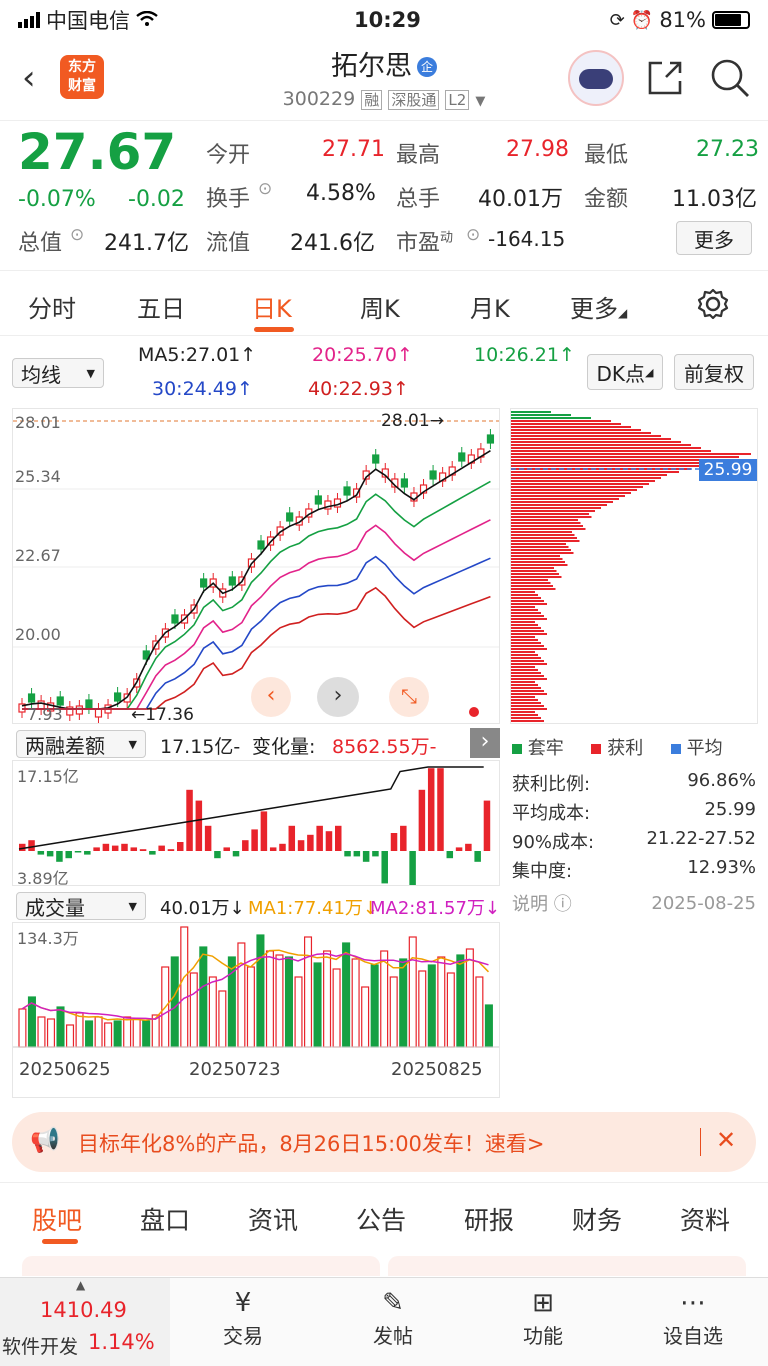 The width and height of the screenshot is (768, 1366). What do you see at coordinates (45, 1140) in the screenshot?
I see `megaphone-icon: 📢` at bounding box center [45, 1140].